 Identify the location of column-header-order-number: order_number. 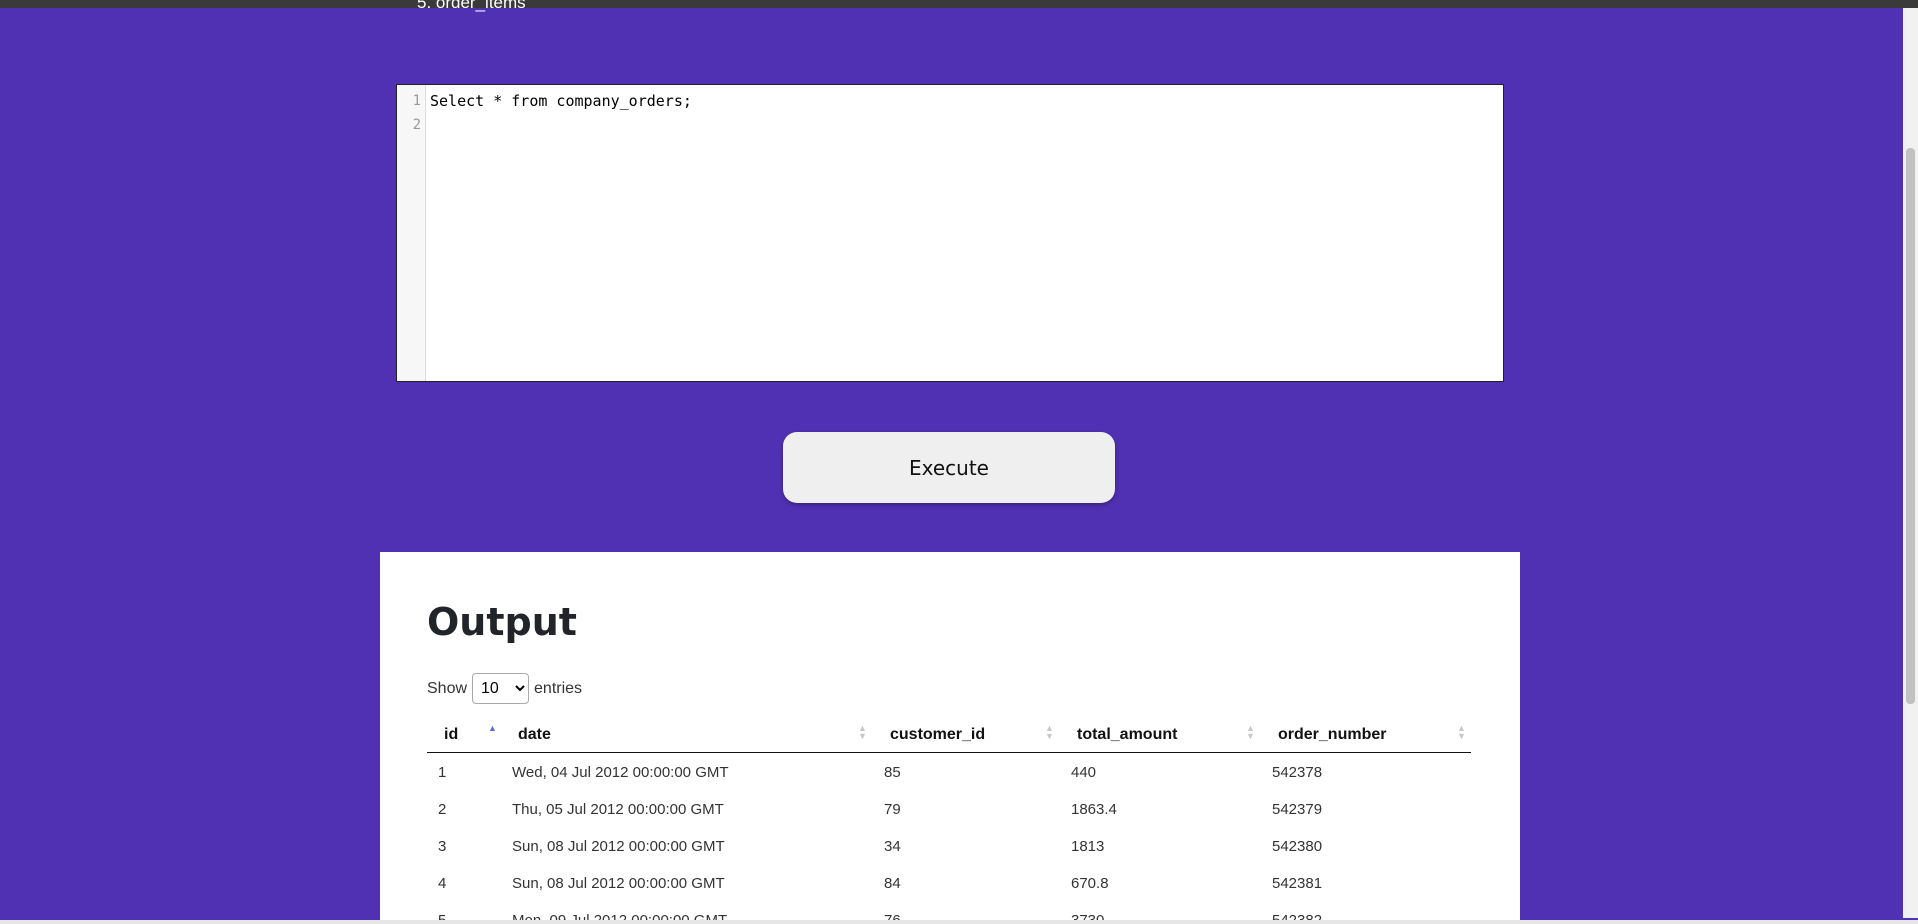
(1332, 735).